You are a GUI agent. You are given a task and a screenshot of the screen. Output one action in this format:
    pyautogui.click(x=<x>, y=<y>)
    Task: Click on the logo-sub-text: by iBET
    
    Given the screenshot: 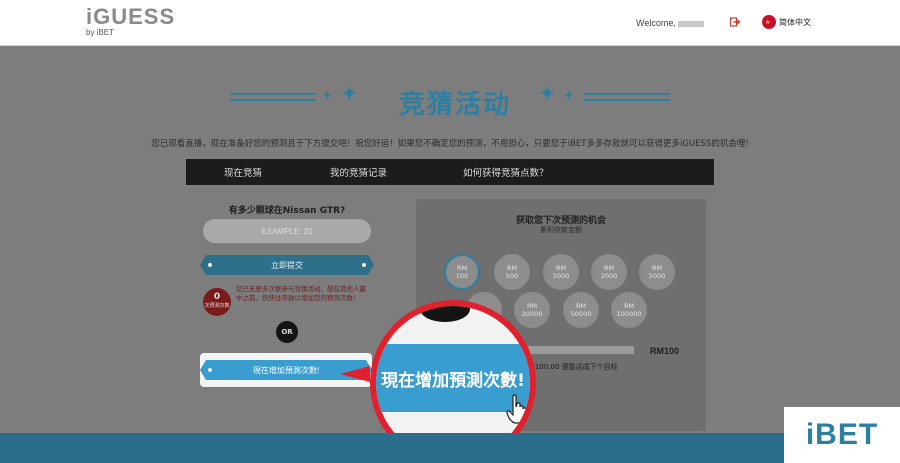 What is the action you would take?
    pyautogui.click(x=100, y=32)
    